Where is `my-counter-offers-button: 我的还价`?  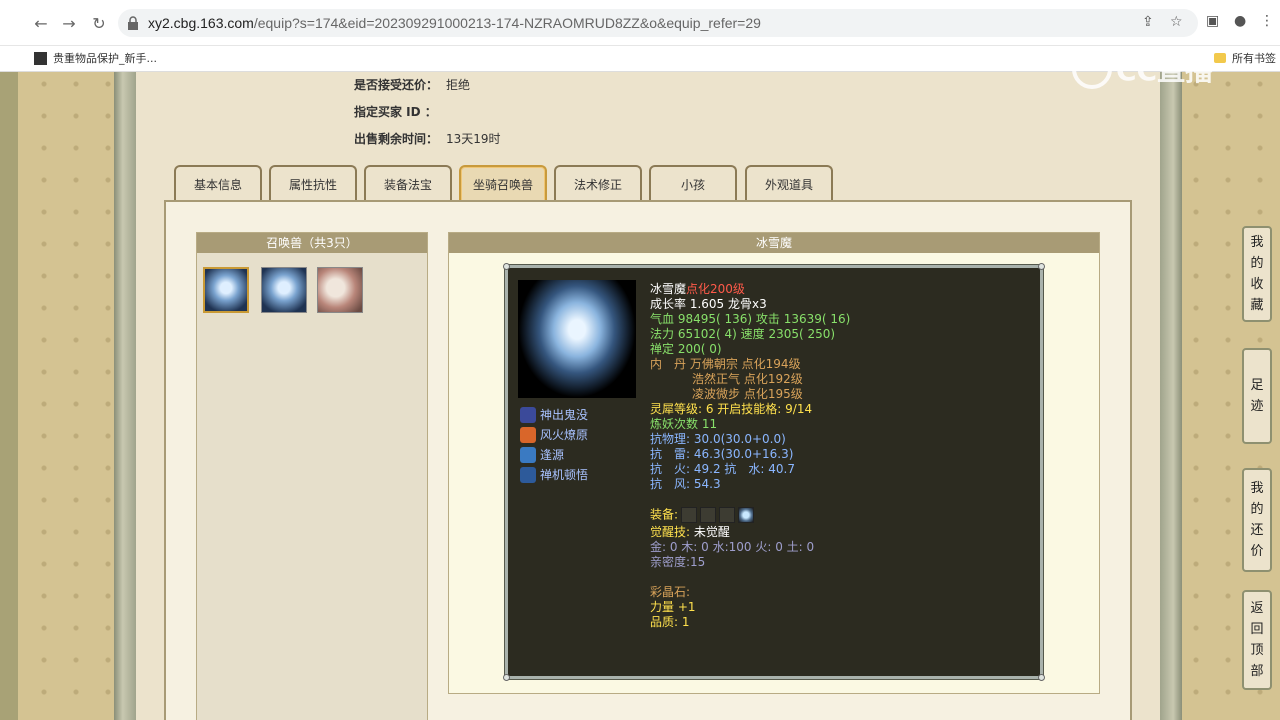 my-counter-offers-button: 我的还价 is located at coordinates (1257, 520).